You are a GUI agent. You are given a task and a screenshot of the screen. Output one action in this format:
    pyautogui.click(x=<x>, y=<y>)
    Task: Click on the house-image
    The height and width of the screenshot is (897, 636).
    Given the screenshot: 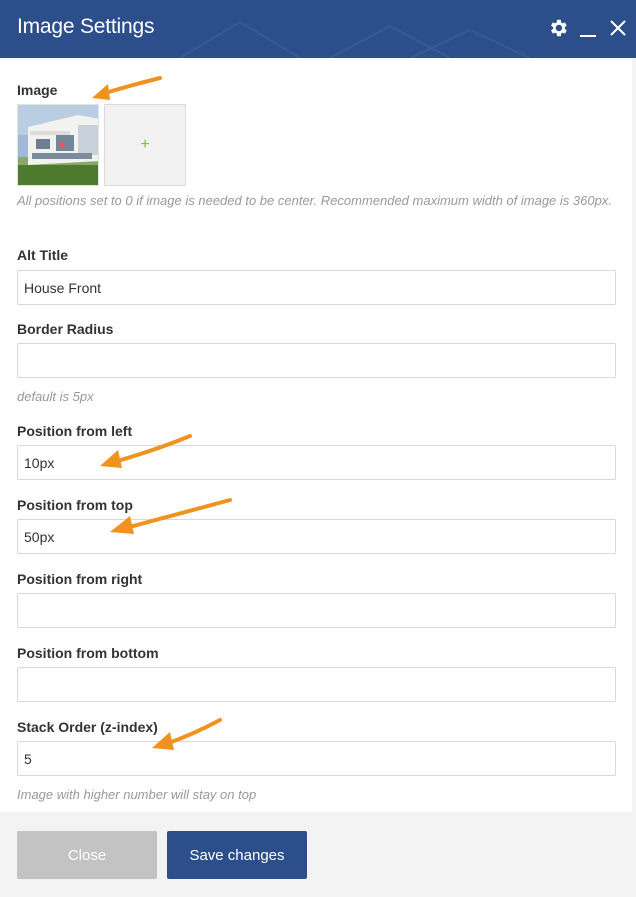 What is the action you would take?
    pyautogui.click(x=58, y=145)
    